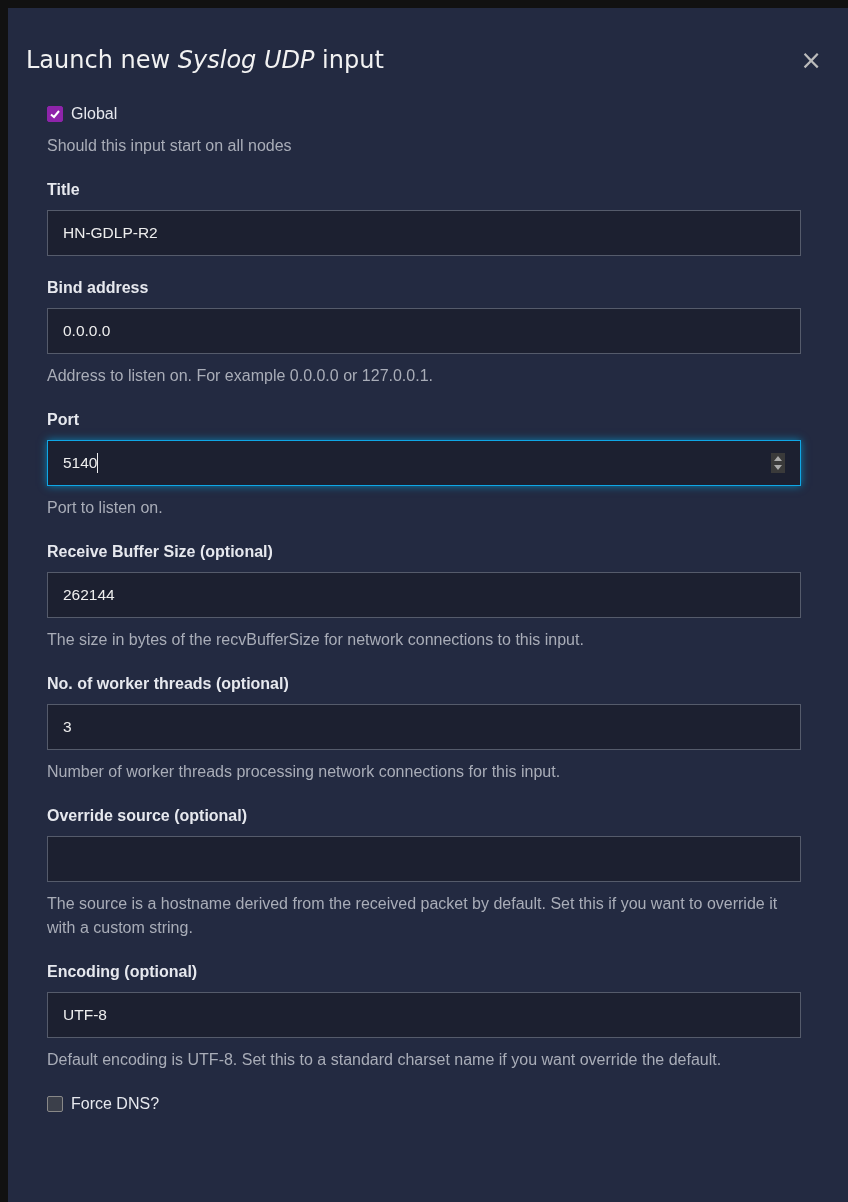  Describe the element at coordinates (424, 463) in the screenshot. I see `input-field: 5140` at that location.